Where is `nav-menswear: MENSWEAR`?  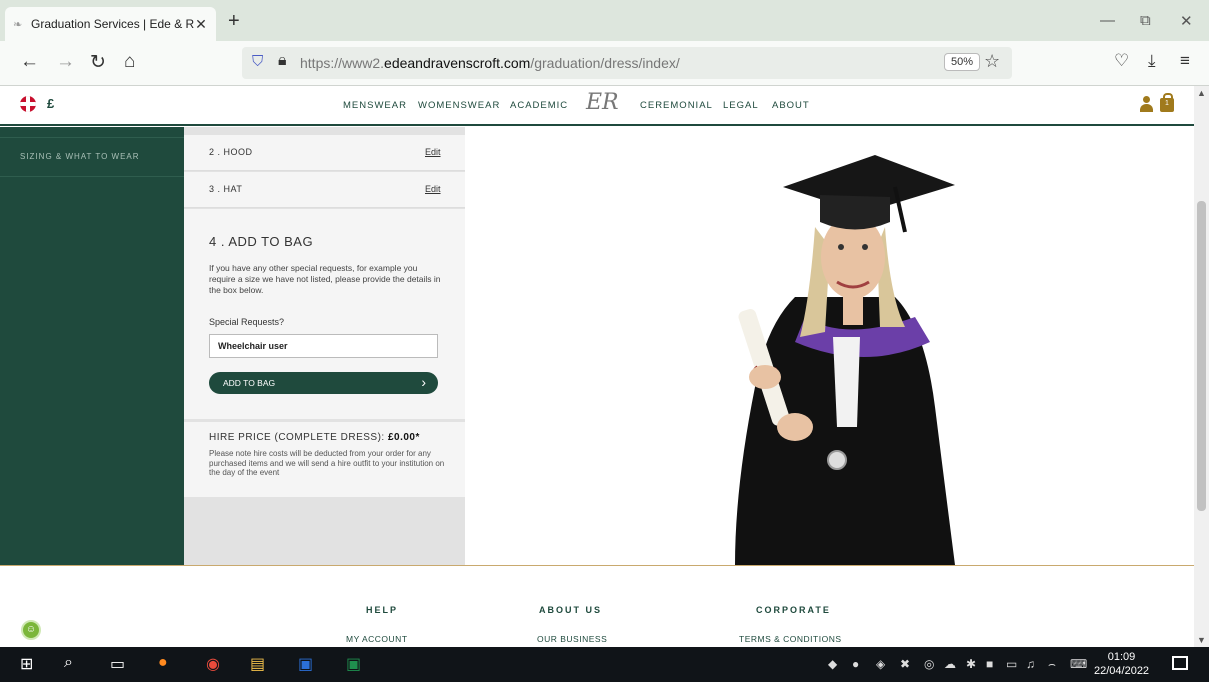
nav-menswear: MENSWEAR is located at coordinates (375, 105).